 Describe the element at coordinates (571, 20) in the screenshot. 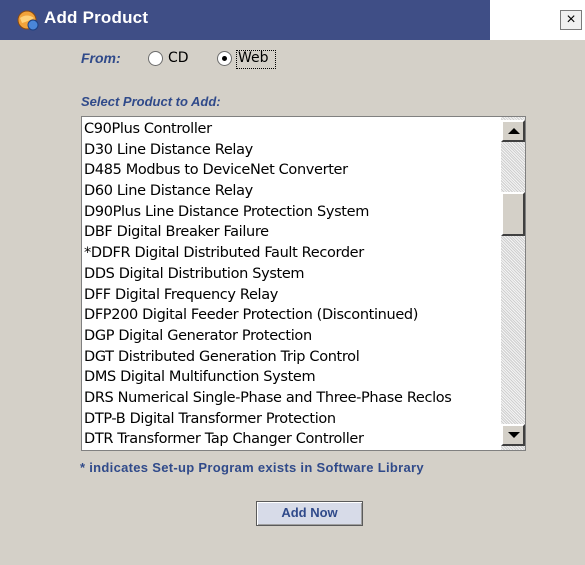

I see `close-button: ×` at that location.